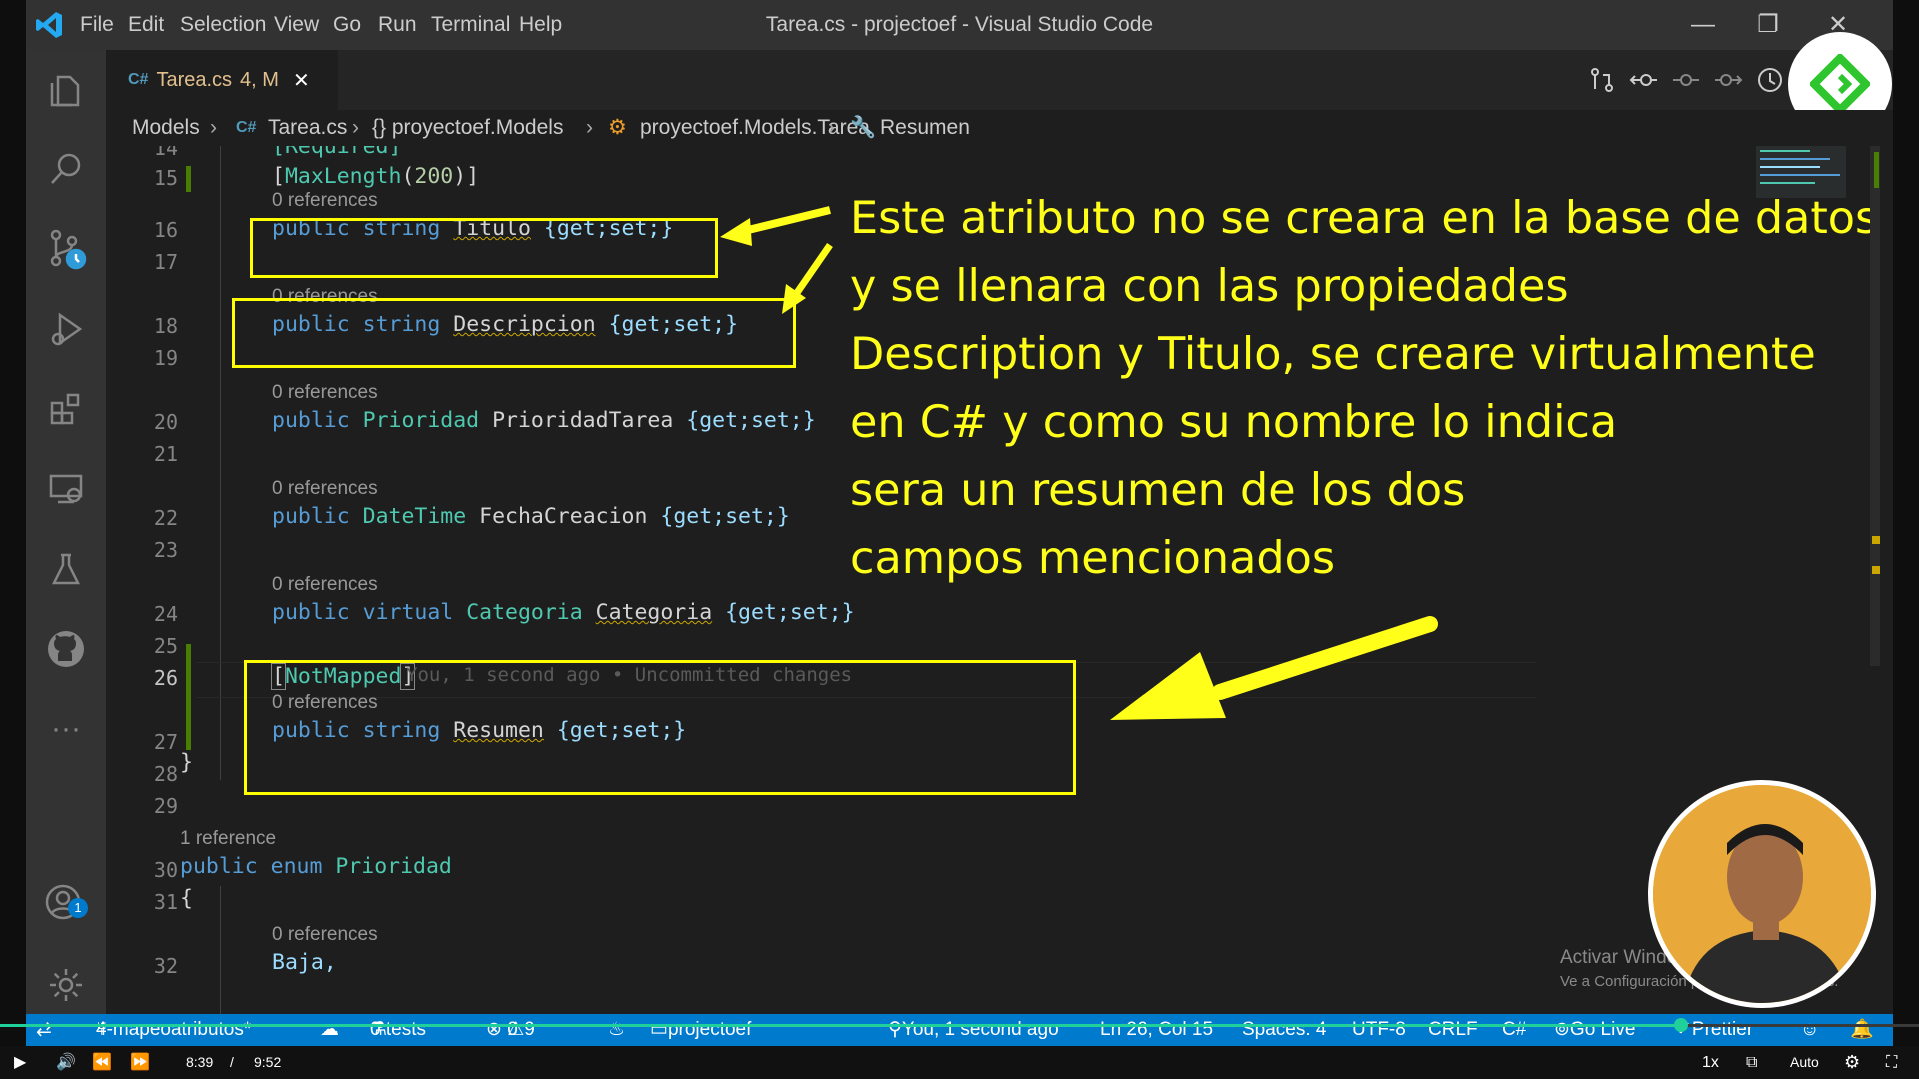 The image size is (1919, 1079). Describe the element at coordinates (1891, 1062) in the screenshot. I see `fullscreen-icon: ⛶` at that location.